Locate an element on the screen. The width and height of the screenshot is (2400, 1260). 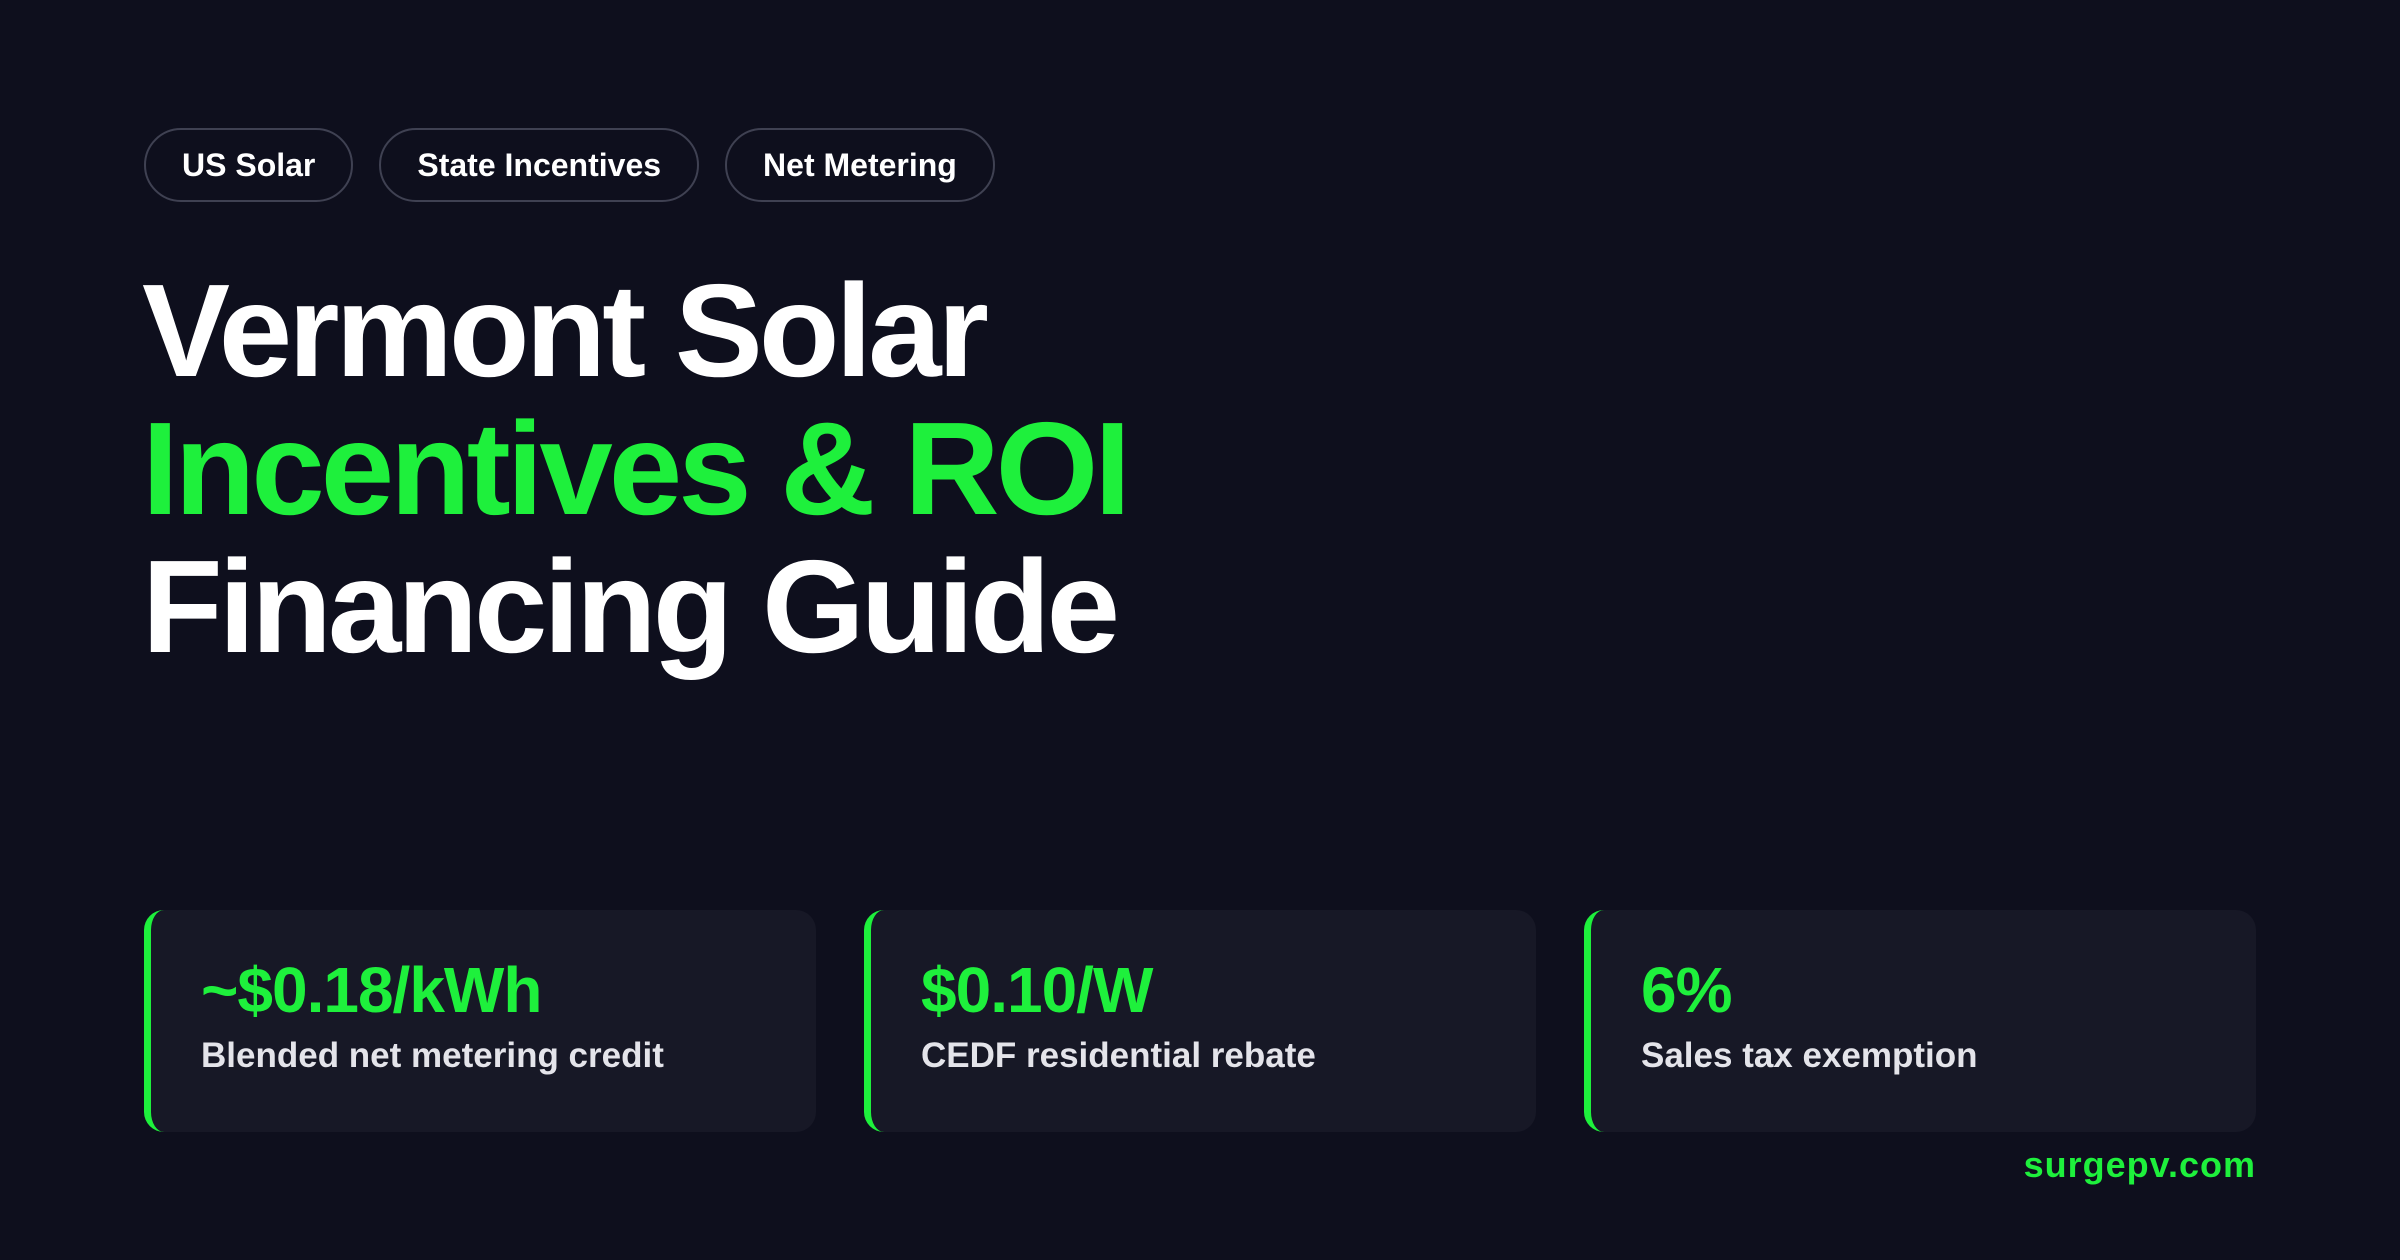
stat-card-net-metering: ~$0.18/kWh Blended net metering credit is located at coordinates (480, 1021).